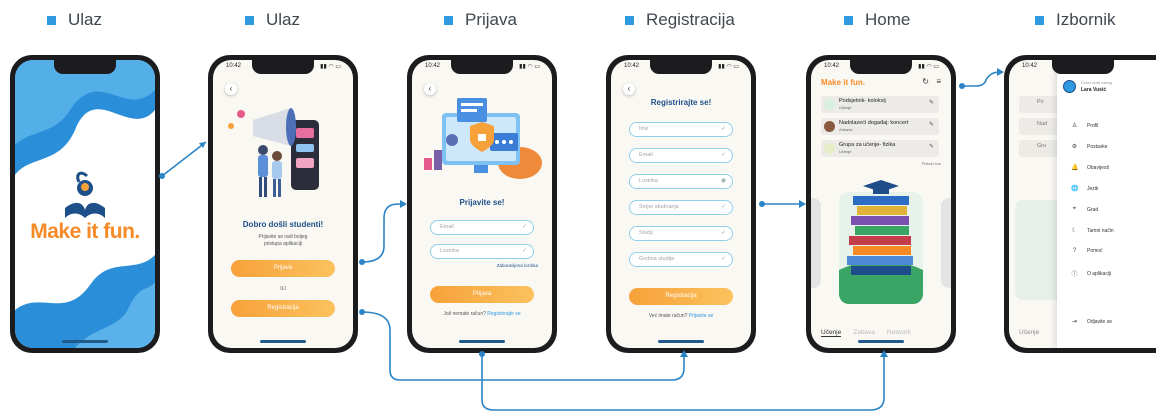 The width and height of the screenshot is (1156, 413). Describe the element at coordinates (382, 233) in the screenshot. I see `arrow-welcome-to-login` at that location.